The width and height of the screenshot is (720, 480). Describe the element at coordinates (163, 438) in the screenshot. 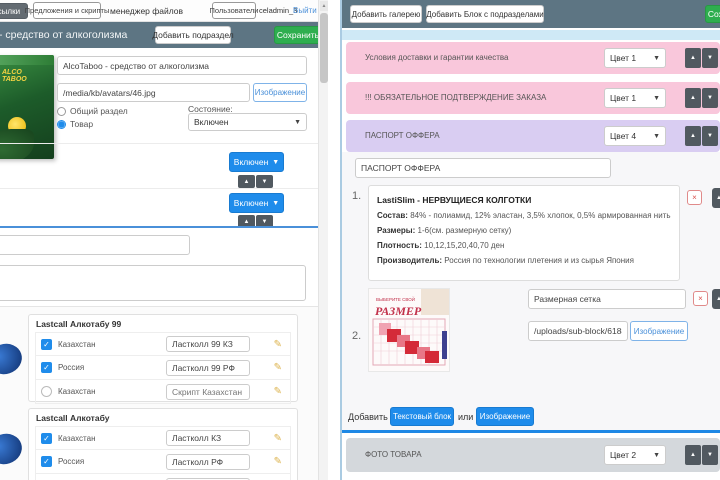

I see `script-row: ✓ Казахстан ✎` at that location.